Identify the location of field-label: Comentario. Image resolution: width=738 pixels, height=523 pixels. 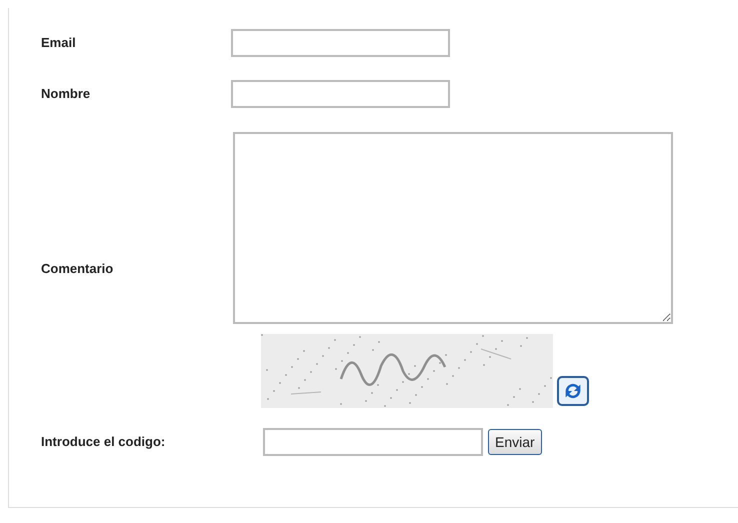
(77, 269).